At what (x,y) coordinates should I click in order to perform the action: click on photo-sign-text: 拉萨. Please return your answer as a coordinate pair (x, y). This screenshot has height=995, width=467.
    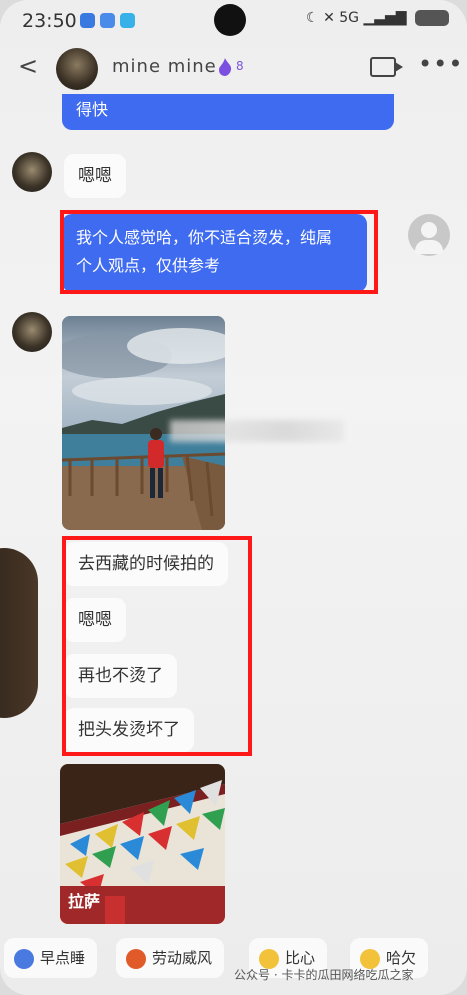
    Looking at the image, I should click on (84, 901).